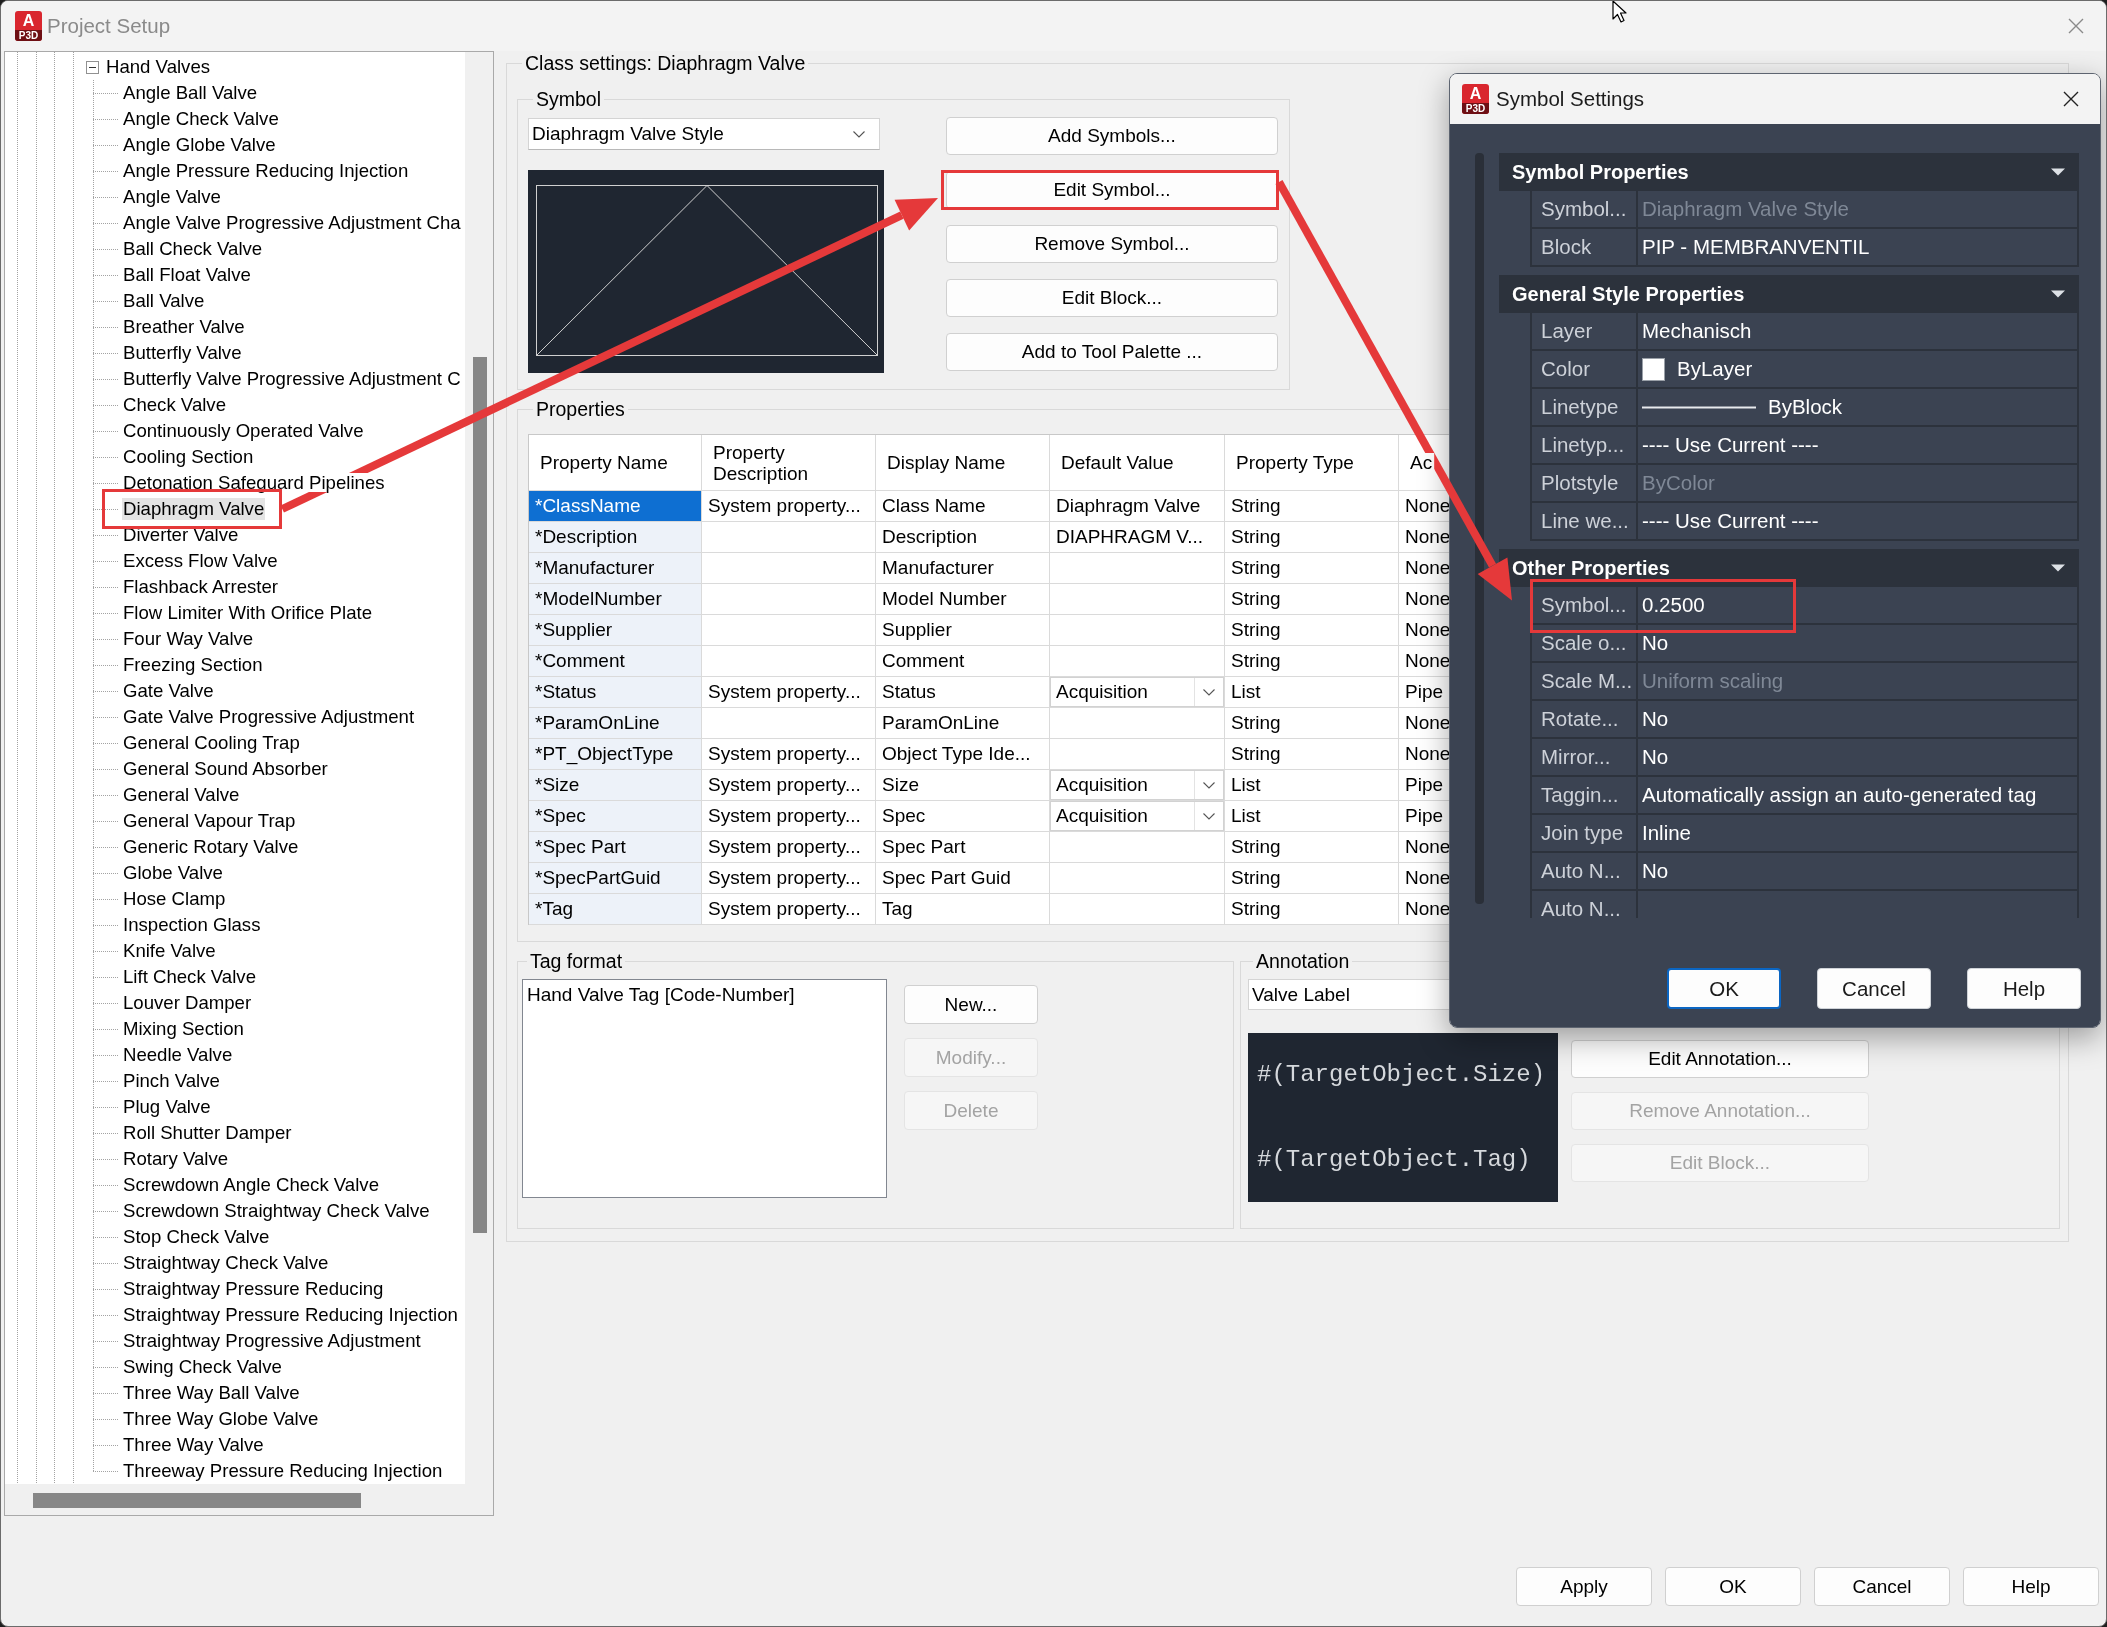 This screenshot has width=2107, height=1627. What do you see at coordinates (92, 67) in the screenshot?
I see `collapse-icon` at bounding box center [92, 67].